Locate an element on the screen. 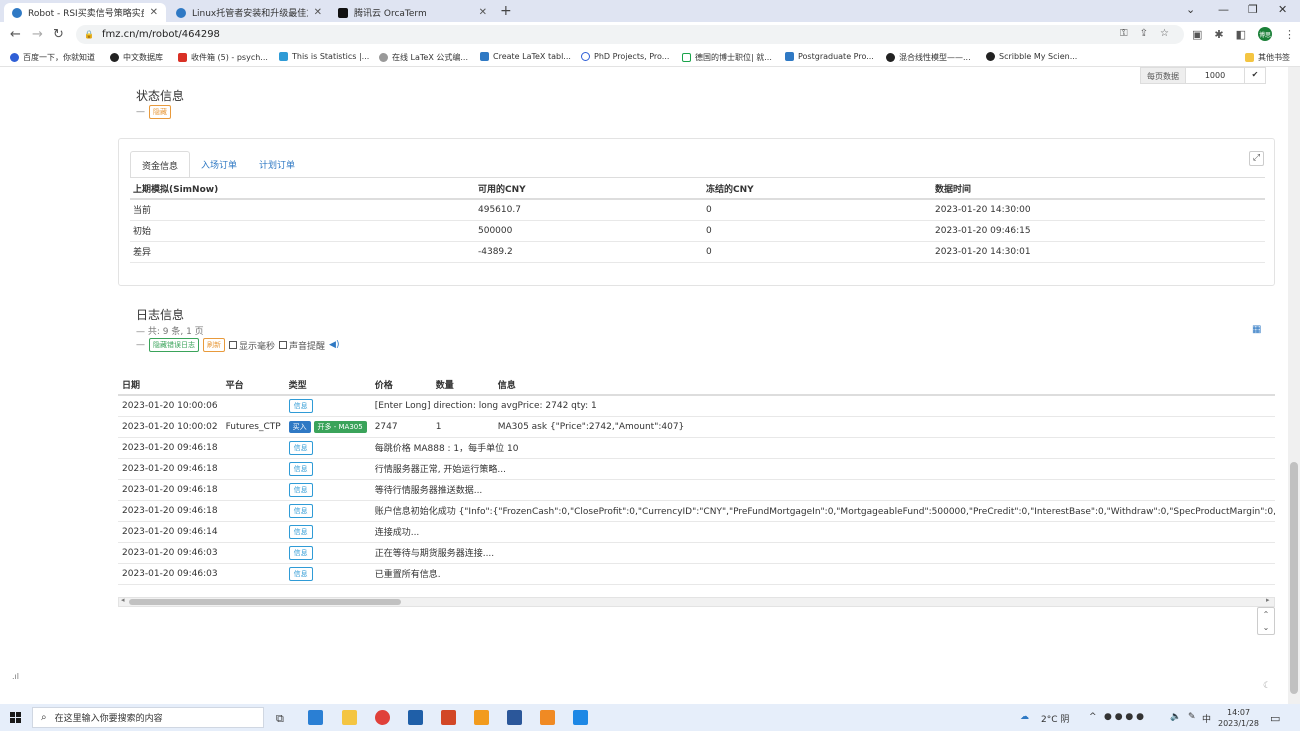 This screenshot has width=1300, height=731. app-n-icon is located at coordinates (481, 717).